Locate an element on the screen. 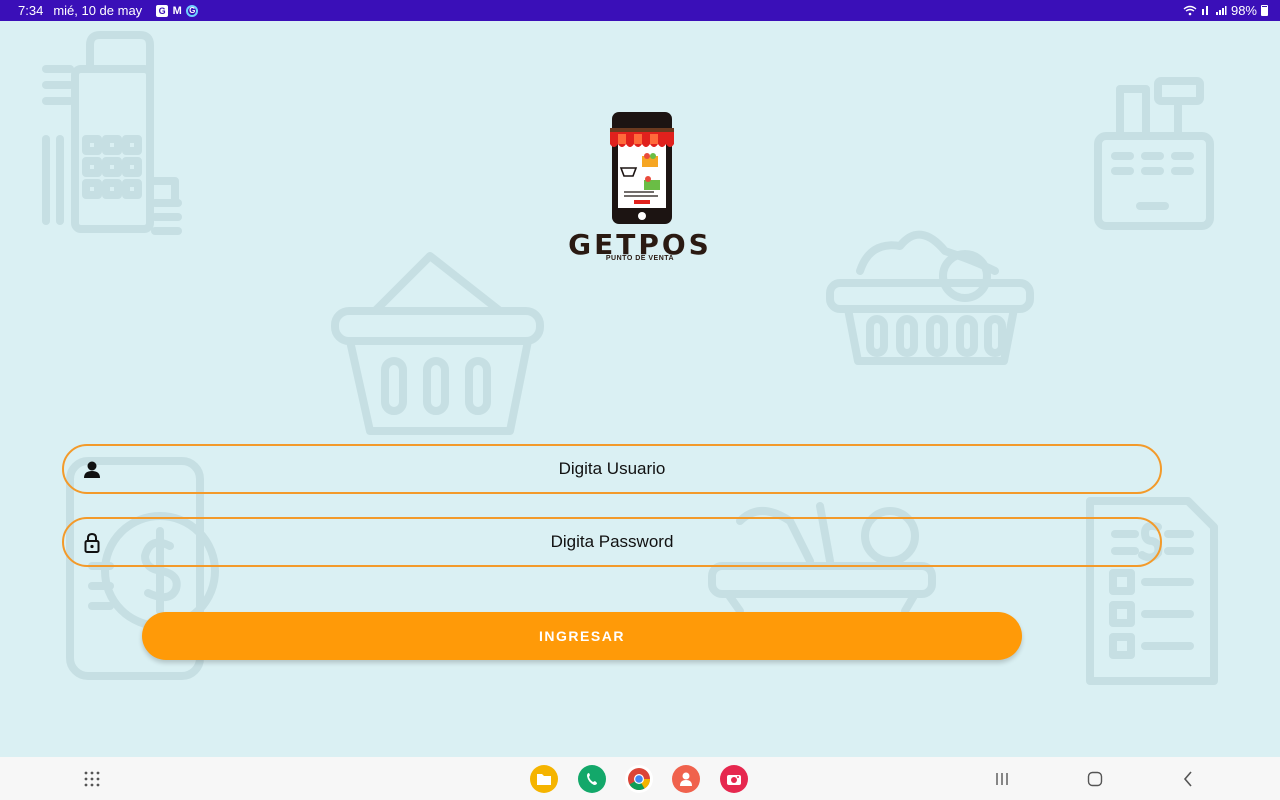 The image size is (1280, 800). chrome-icon is located at coordinates (639, 779).